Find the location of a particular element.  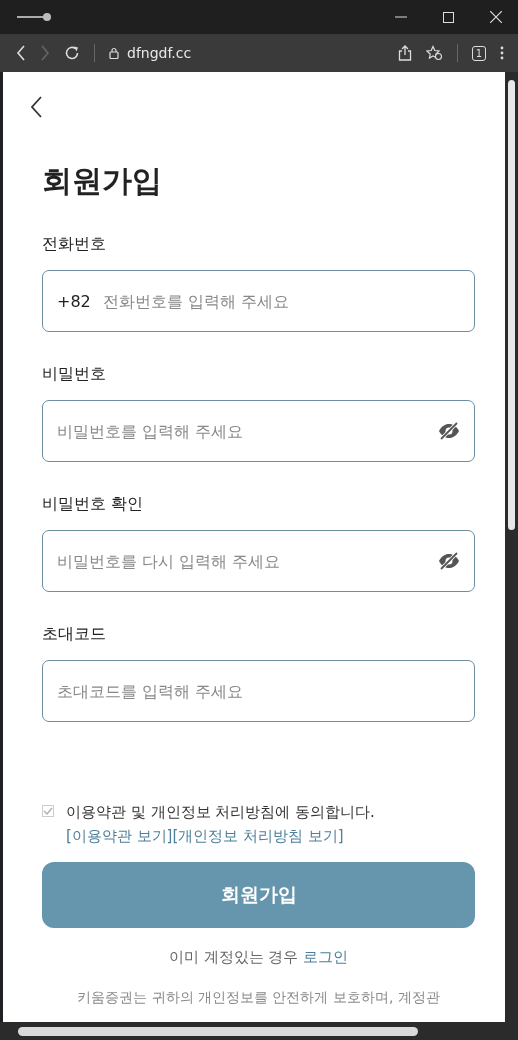

agreement-text: 이용약관 및 개인정보 처리방침에 동의합니다. [이용약관 보기][개인정보 처리방침 보기] is located at coordinates (221, 824).